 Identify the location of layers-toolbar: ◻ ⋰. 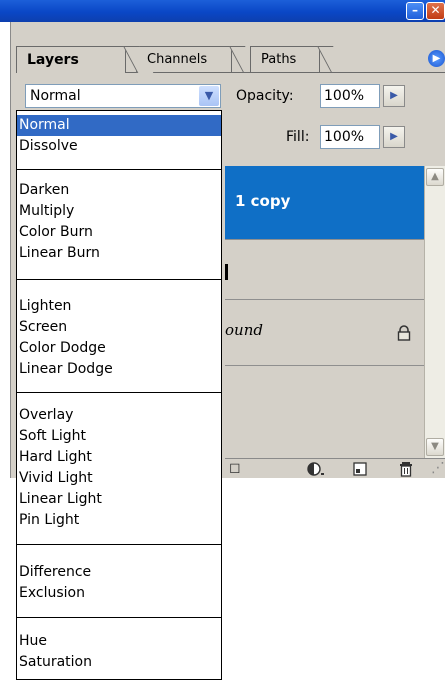
(335, 468).